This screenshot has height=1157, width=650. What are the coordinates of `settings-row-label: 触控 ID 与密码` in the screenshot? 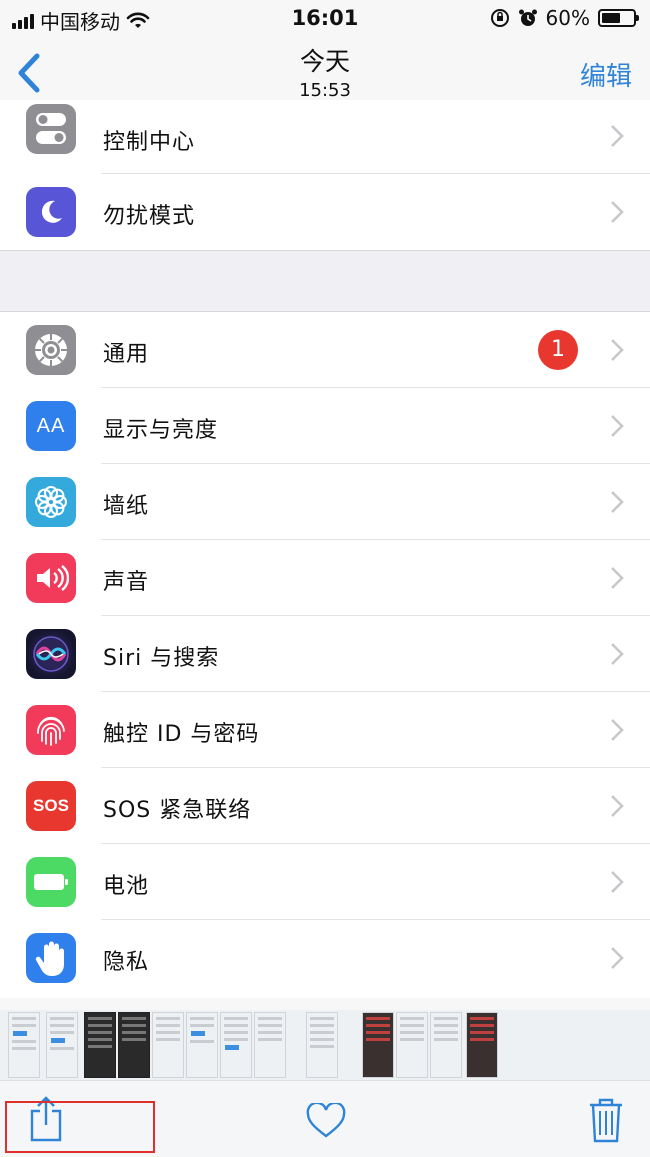 It's located at (181, 734).